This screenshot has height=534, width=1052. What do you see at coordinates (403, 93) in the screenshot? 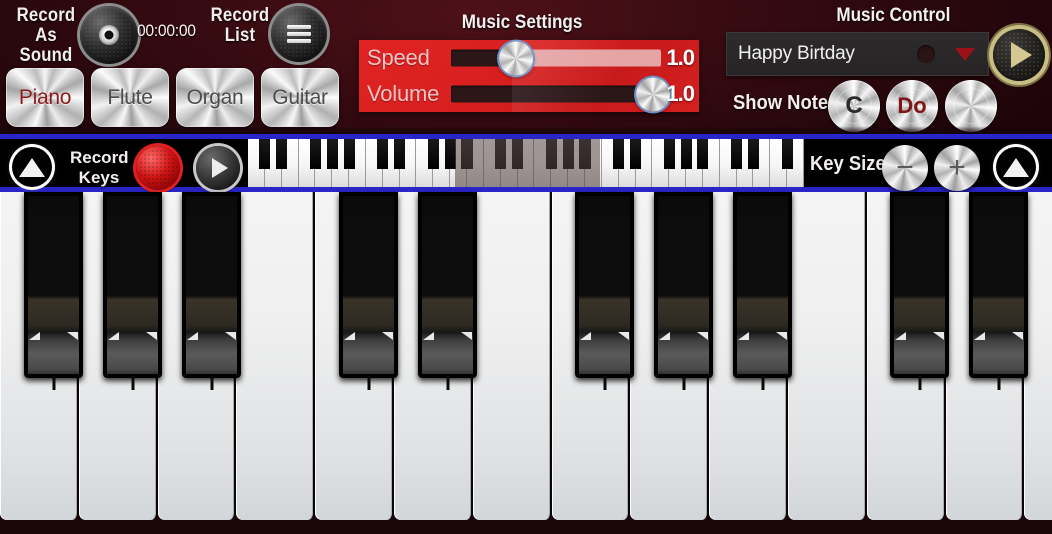
I see `volume-label: Volume` at bounding box center [403, 93].